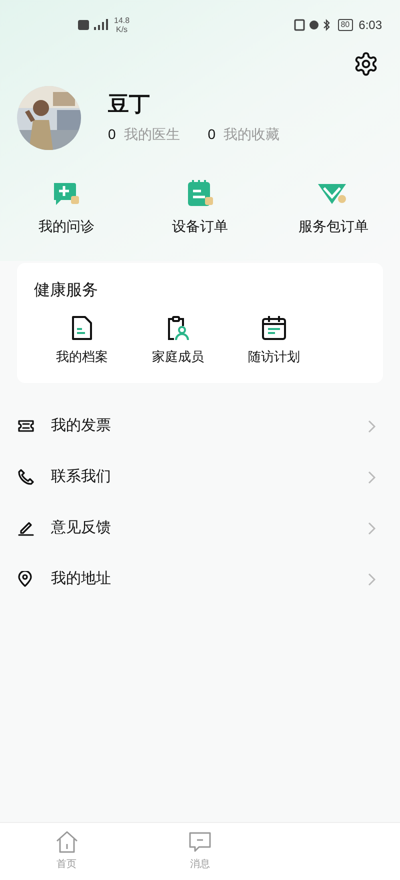 Image resolution: width=400 pixels, height=880 pixels. What do you see at coordinates (122, 20) in the screenshot?
I see `network-speed: 14.8` at bounding box center [122, 20].